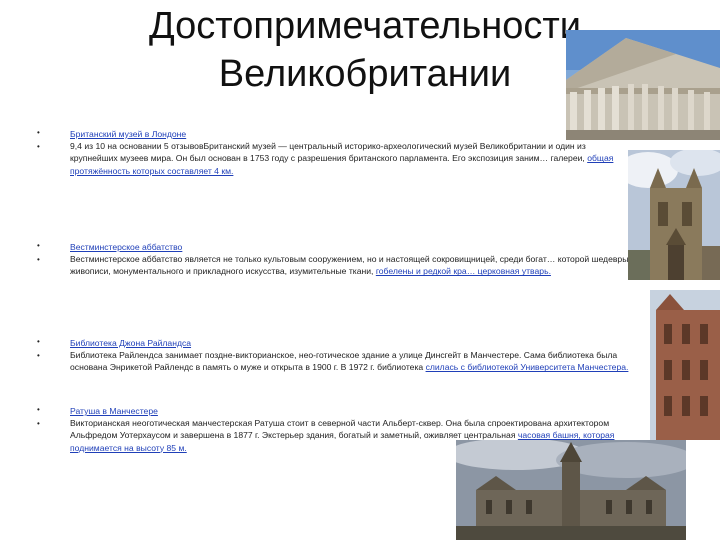  I want to click on slide-title: Достопримечательности Великобритании, so click(365, 50).